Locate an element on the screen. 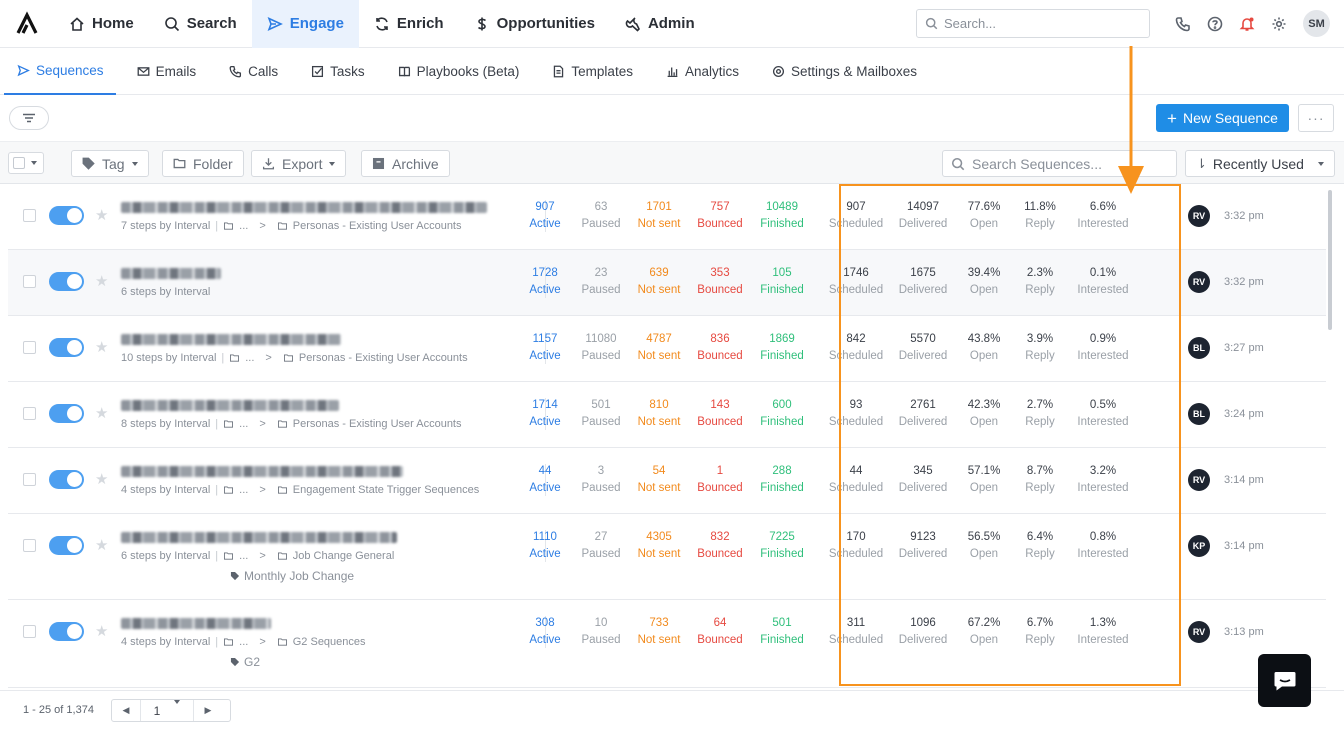  apollo-logo-icon is located at coordinates (27, 24).